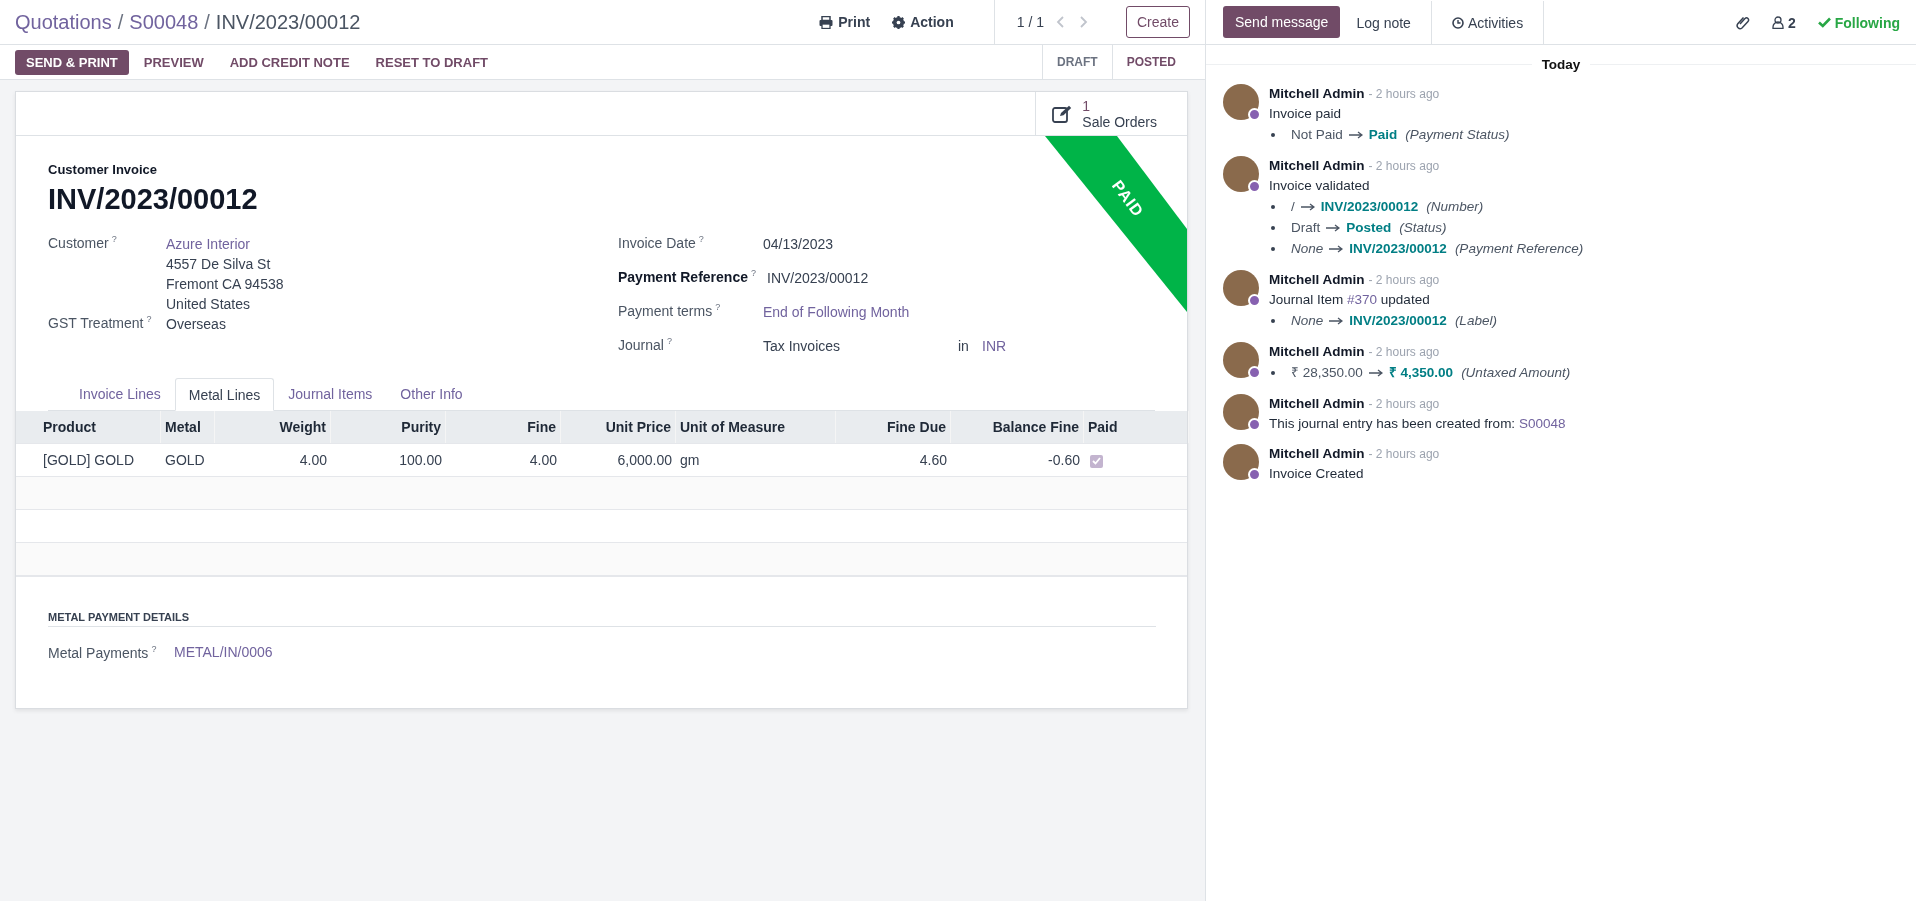 Image resolution: width=1916 pixels, height=901 pixels. Describe the element at coordinates (78, 242) in the screenshot. I see `field-label: Customer` at that location.